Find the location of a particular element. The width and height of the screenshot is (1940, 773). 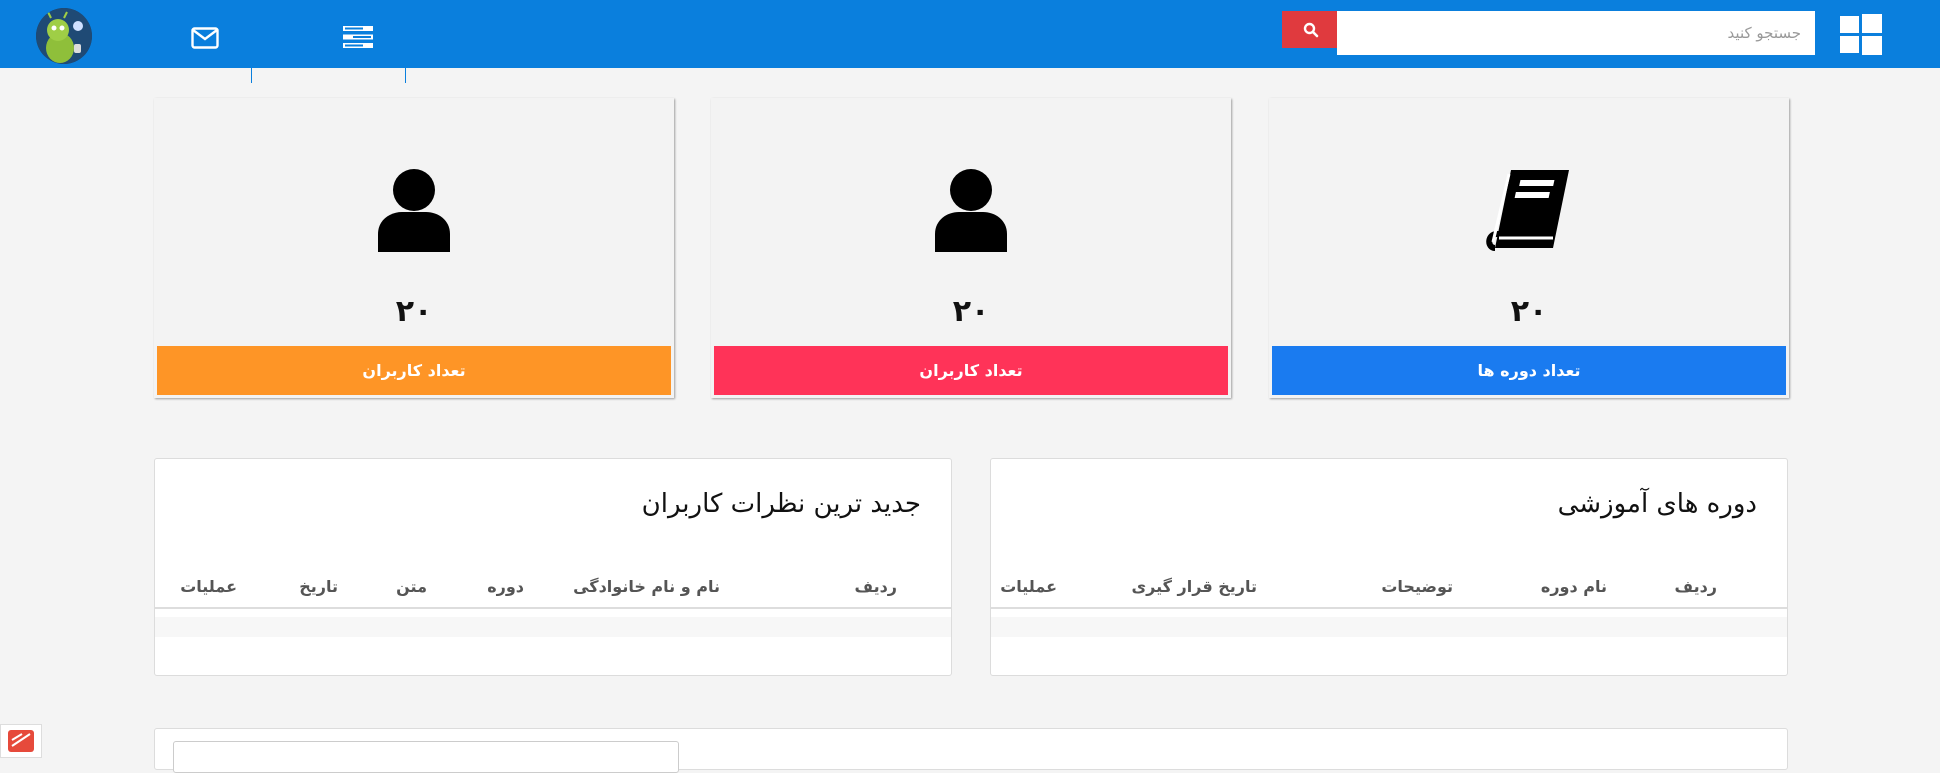

bottom-panel is located at coordinates (971, 750).